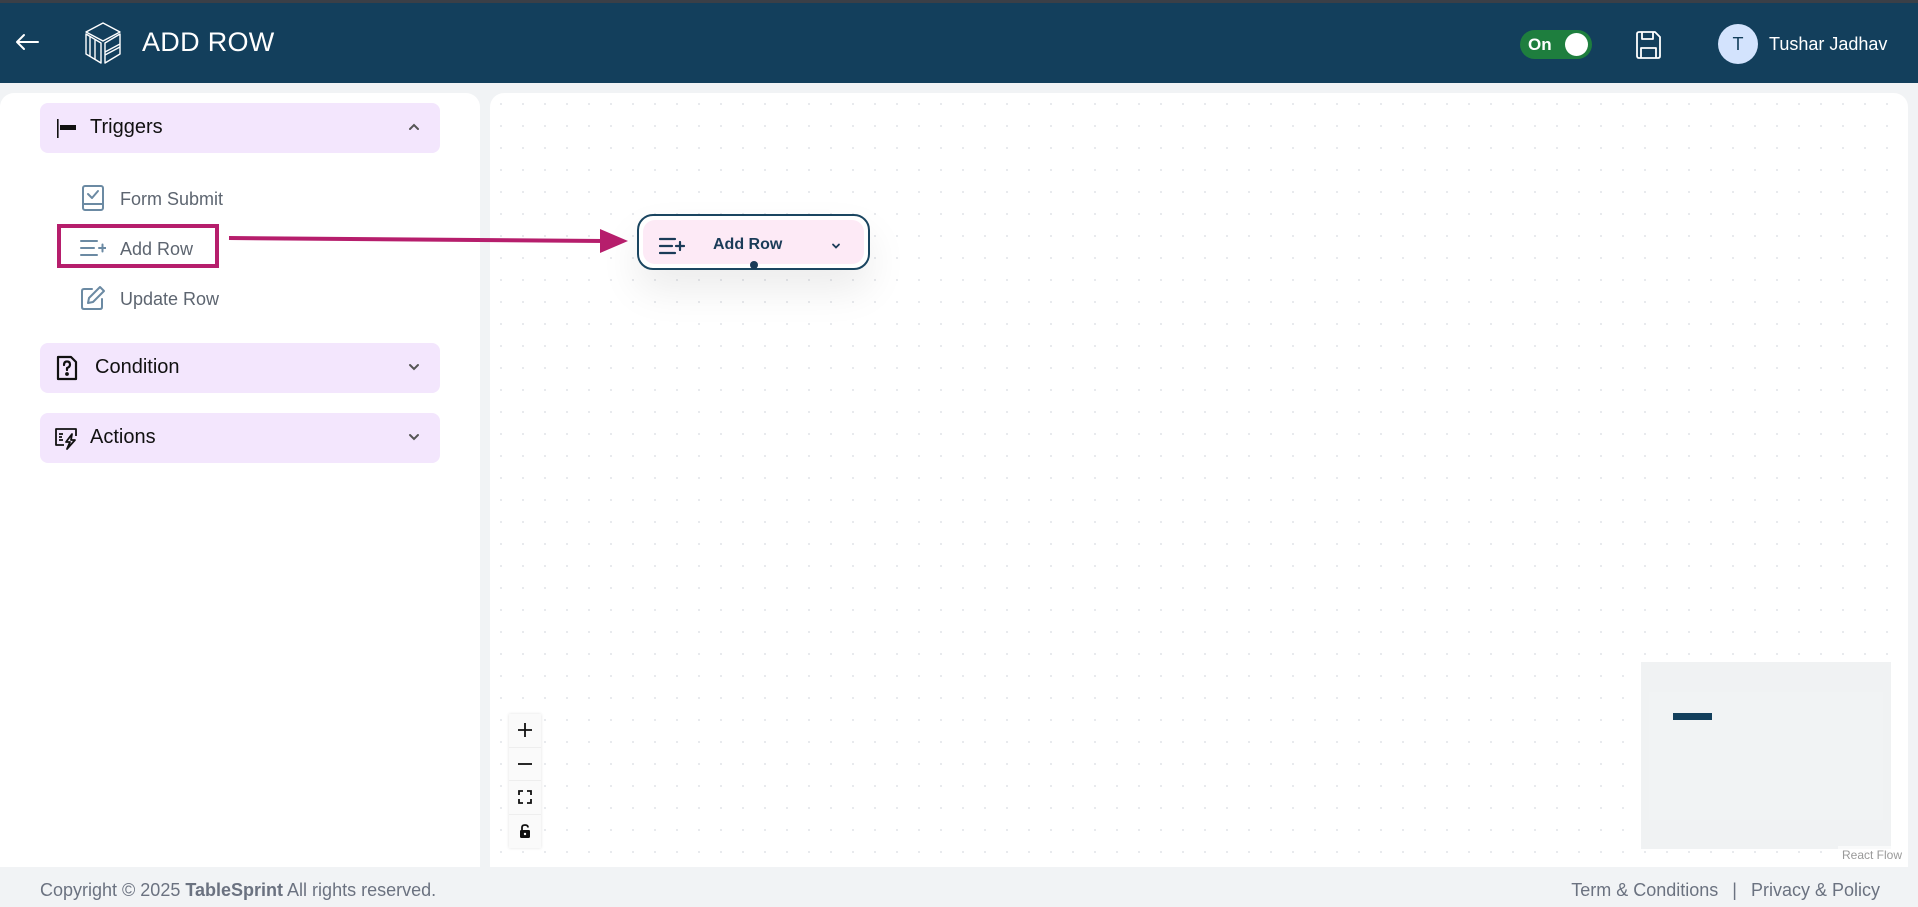 Image resolution: width=1918 pixels, height=907 pixels. Describe the element at coordinates (67, 368) in the screenshot. I see `question-file-icon` at that location.